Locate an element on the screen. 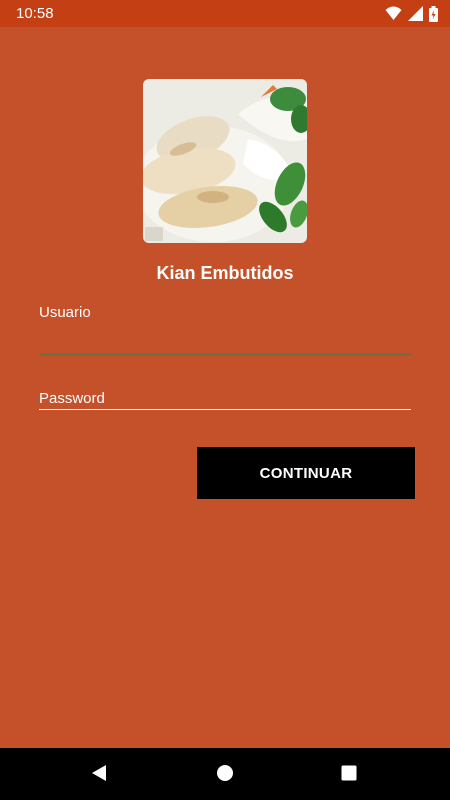 Image resolution: width=450 pixels, height=800 pixels. navigation-bar is located at coordinates (225, 774).